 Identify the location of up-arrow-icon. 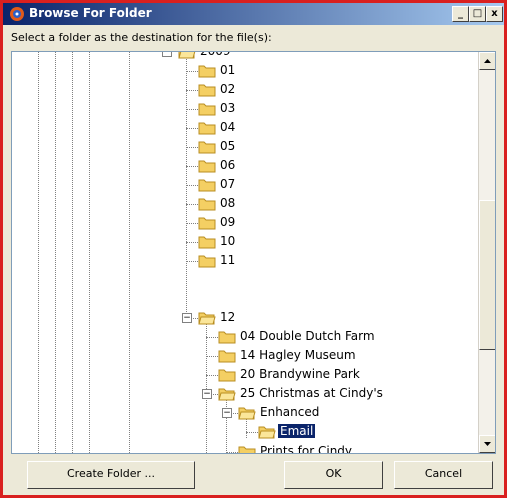
(487, 61).